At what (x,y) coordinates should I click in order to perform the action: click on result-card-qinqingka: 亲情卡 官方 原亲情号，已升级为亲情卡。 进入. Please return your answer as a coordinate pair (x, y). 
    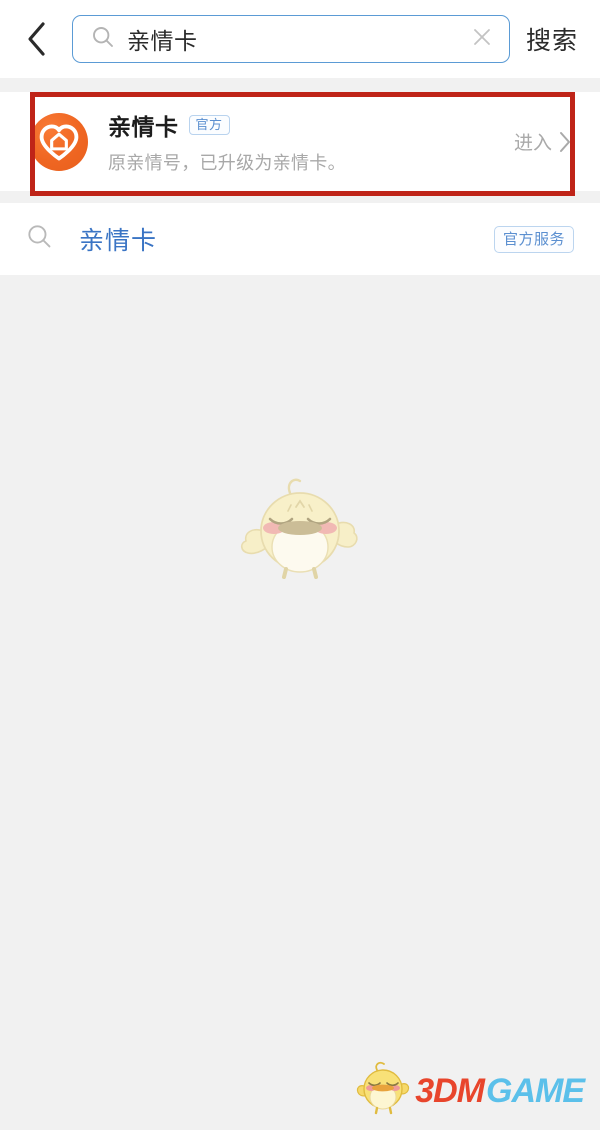
    Looking at the image, I should click on (300, 141).